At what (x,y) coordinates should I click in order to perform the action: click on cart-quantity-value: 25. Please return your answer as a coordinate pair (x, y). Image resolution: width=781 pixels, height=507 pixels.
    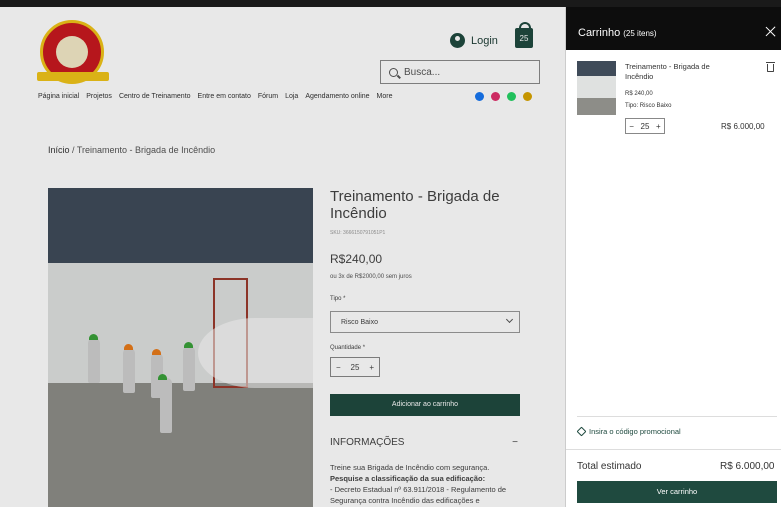
    Looking at the image, I should click on (645, 126).